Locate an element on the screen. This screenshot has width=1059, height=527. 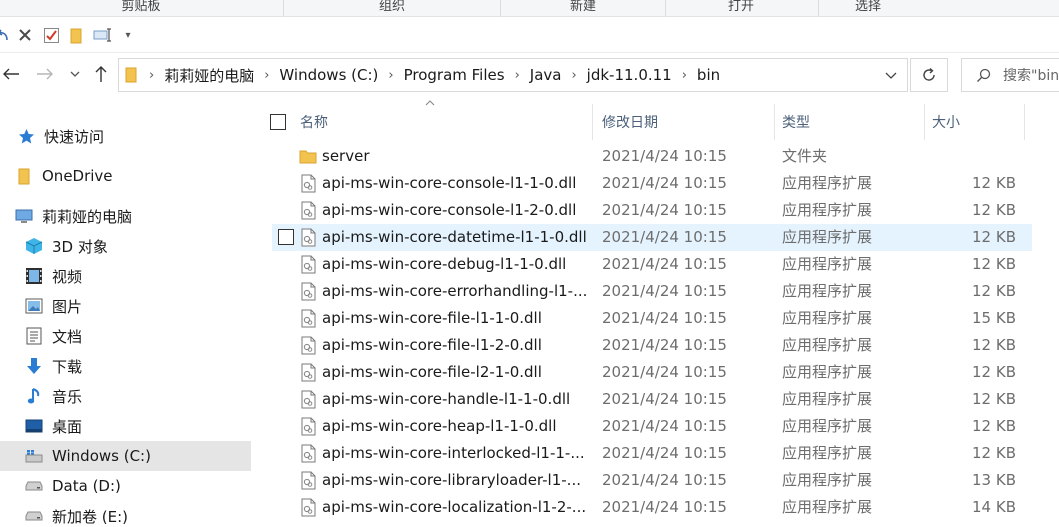
breadcrumb-c-drive: Windows (C:) is located at coordinates (328, 75).